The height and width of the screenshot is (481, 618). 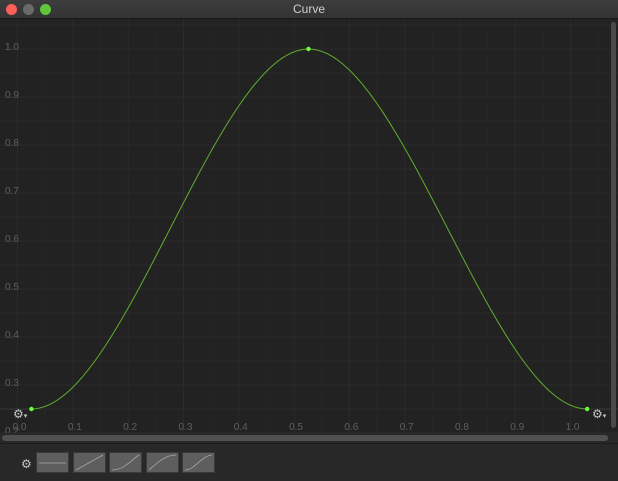 What do you see at coordinates (12, 47) in the screenshot?
I see `y-tick-label: 1.0` at bounding box center [12, 47].